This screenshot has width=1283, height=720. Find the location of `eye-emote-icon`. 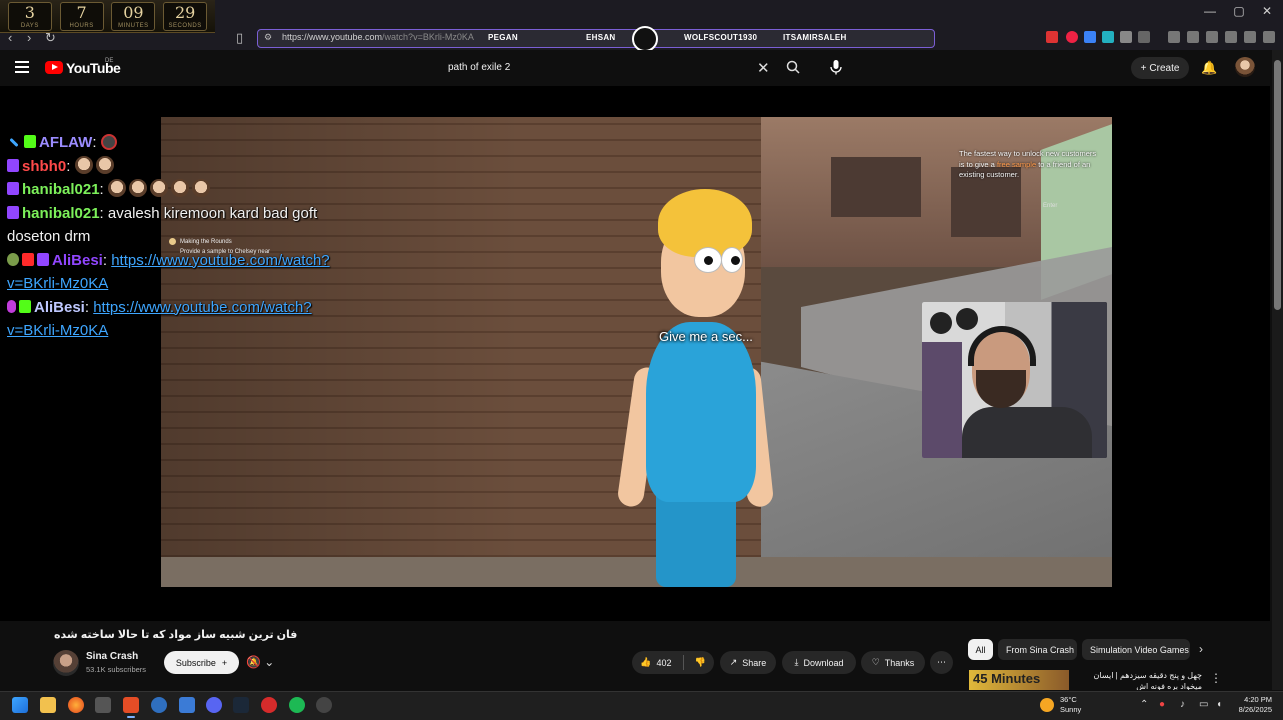

eye-emote-icon is located at coordinates (108, 142).